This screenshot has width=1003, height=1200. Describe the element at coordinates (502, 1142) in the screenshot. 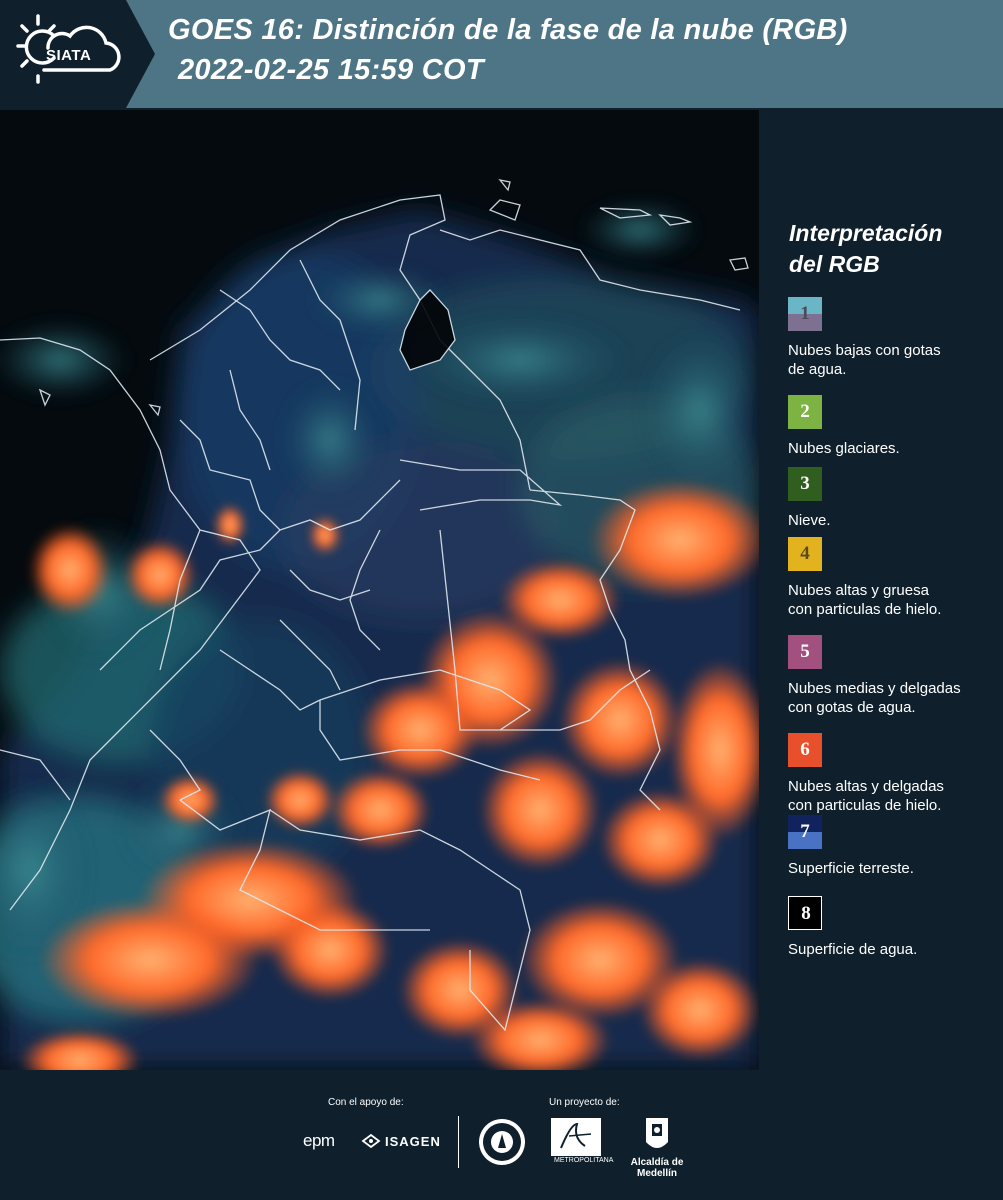

I see `university-seal-icon` at that location.